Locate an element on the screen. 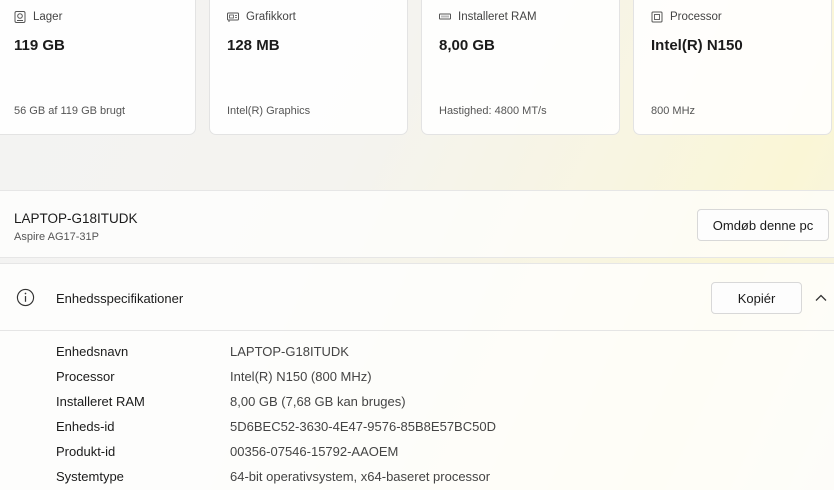 The image size is (834, 490). spec-row: Processor Intel(R) N150 (800 MHz) is located at coordinates (417, 380).